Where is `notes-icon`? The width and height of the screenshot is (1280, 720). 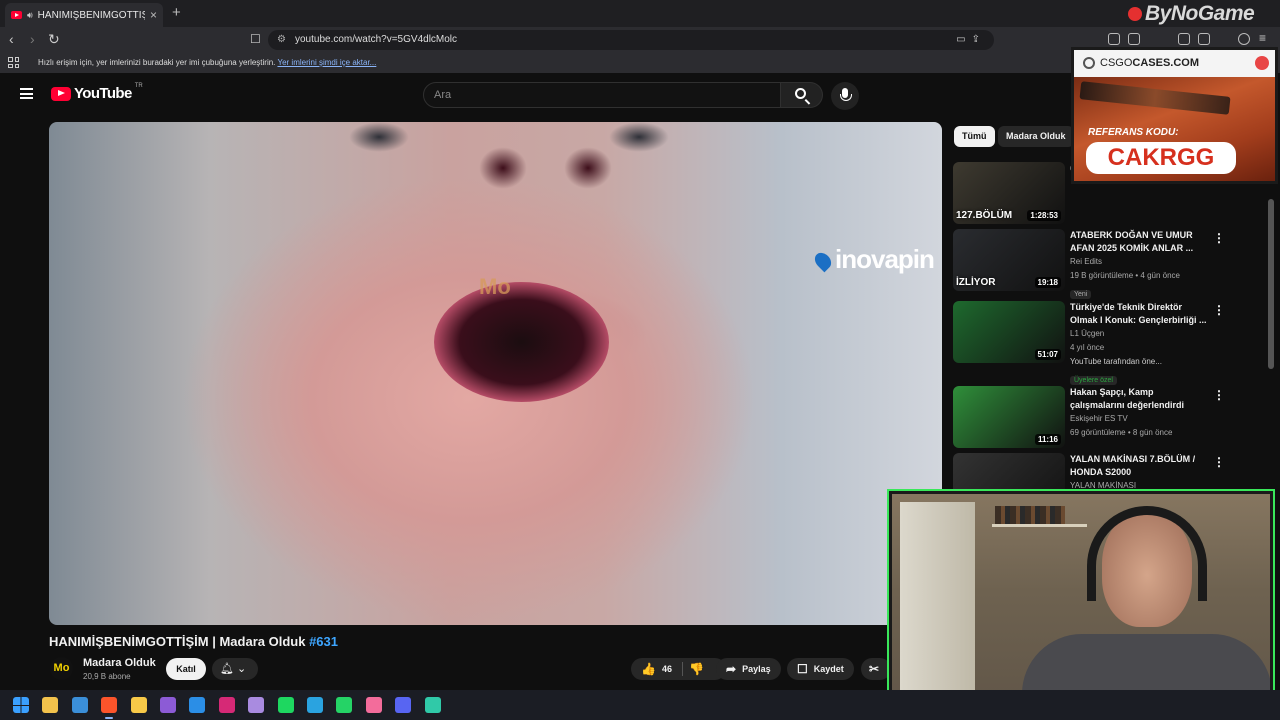
notes-icon is located at coordinates (138, 705).